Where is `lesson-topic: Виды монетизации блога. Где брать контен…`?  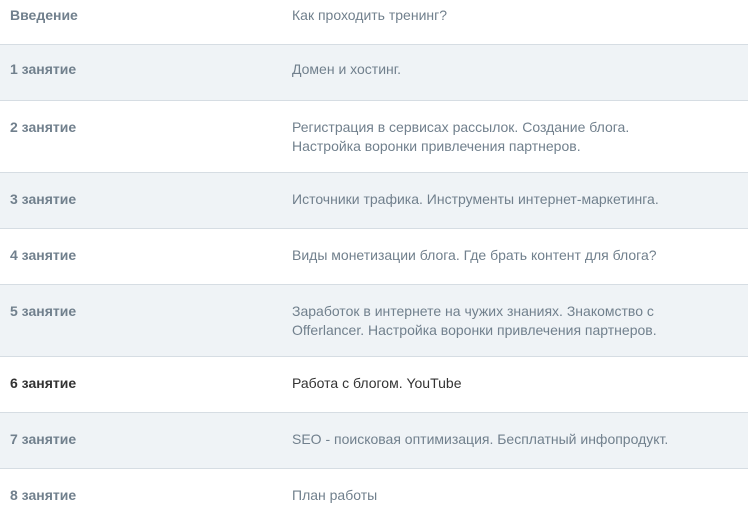 lesson-topic: Виды монетизации блога. Где брать контен… is located at coordinates (474, 255).